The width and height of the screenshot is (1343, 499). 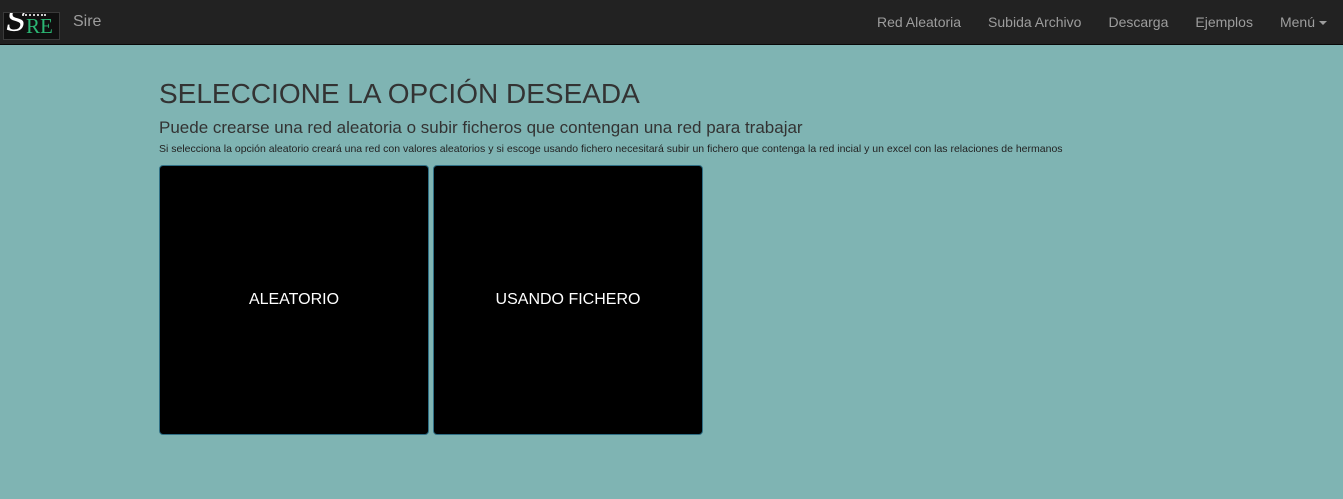 What do you see at coordinates (919, 22) in the screenshot?
I see `nav-link-red-aleatoria: Red Aleatoria` at bounding box center [919, 22].